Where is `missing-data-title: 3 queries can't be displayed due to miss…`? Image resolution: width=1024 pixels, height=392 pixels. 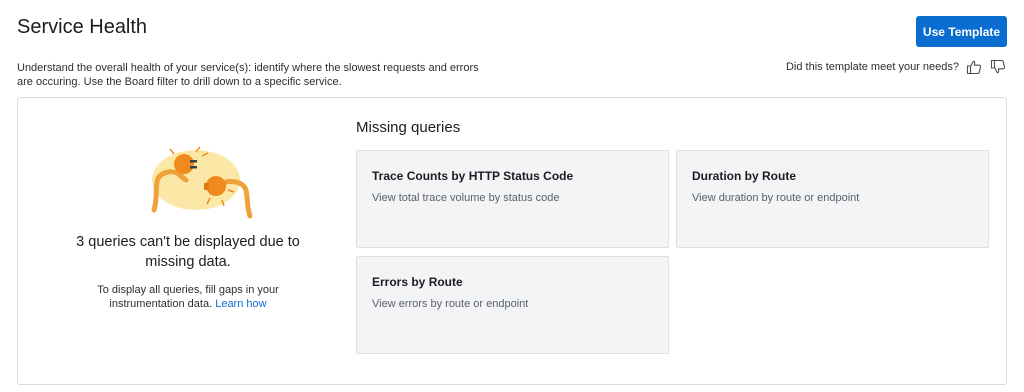 missing-data-title: 3 queries can't be displayed due to miss… is located at coordinates (188, 252).